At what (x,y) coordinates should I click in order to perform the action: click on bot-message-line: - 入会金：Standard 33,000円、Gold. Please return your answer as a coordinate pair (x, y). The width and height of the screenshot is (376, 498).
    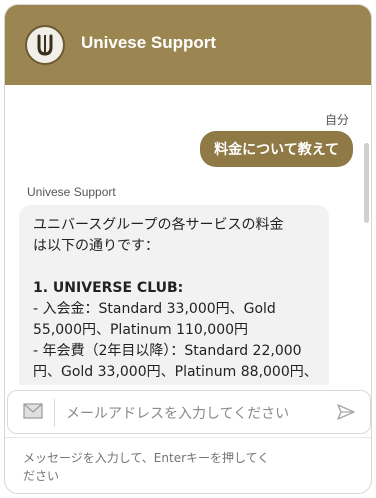
    Looking at the image, I should click on (154, 309).